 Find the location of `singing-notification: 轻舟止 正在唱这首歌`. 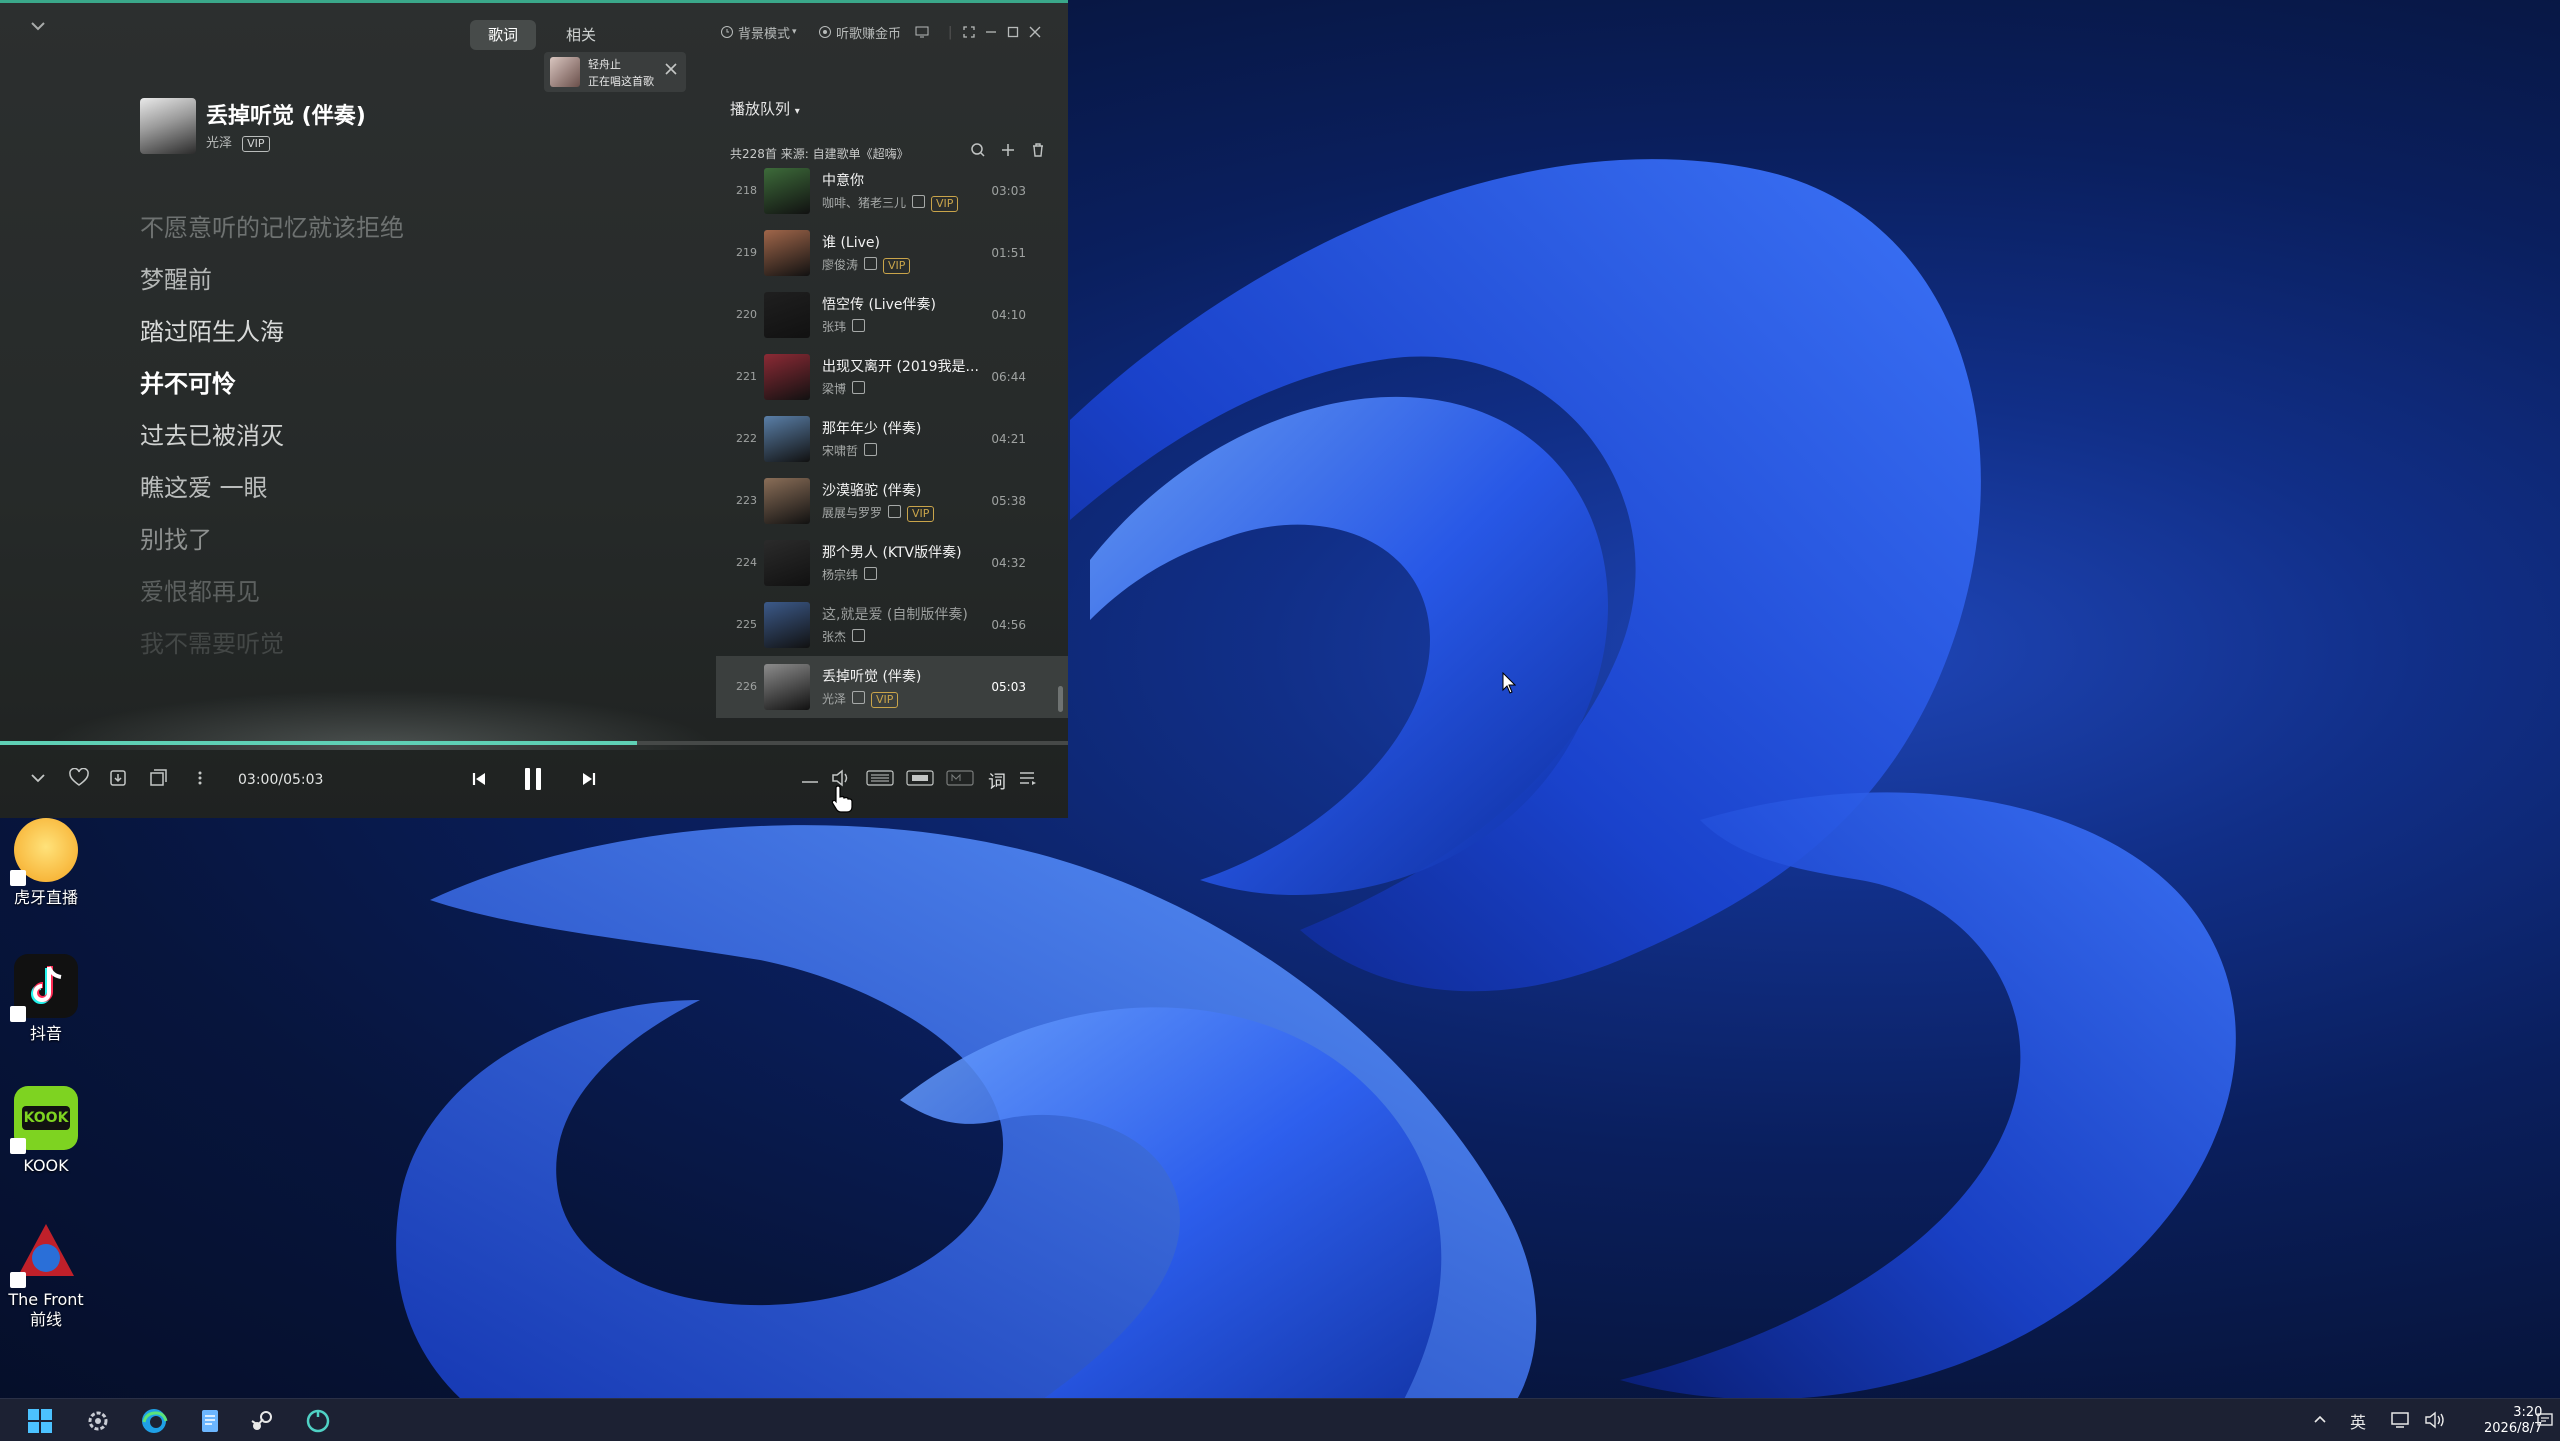

singing-notification: 轻舟止 正在唱这首歌 is located at coordinates (615, 72).